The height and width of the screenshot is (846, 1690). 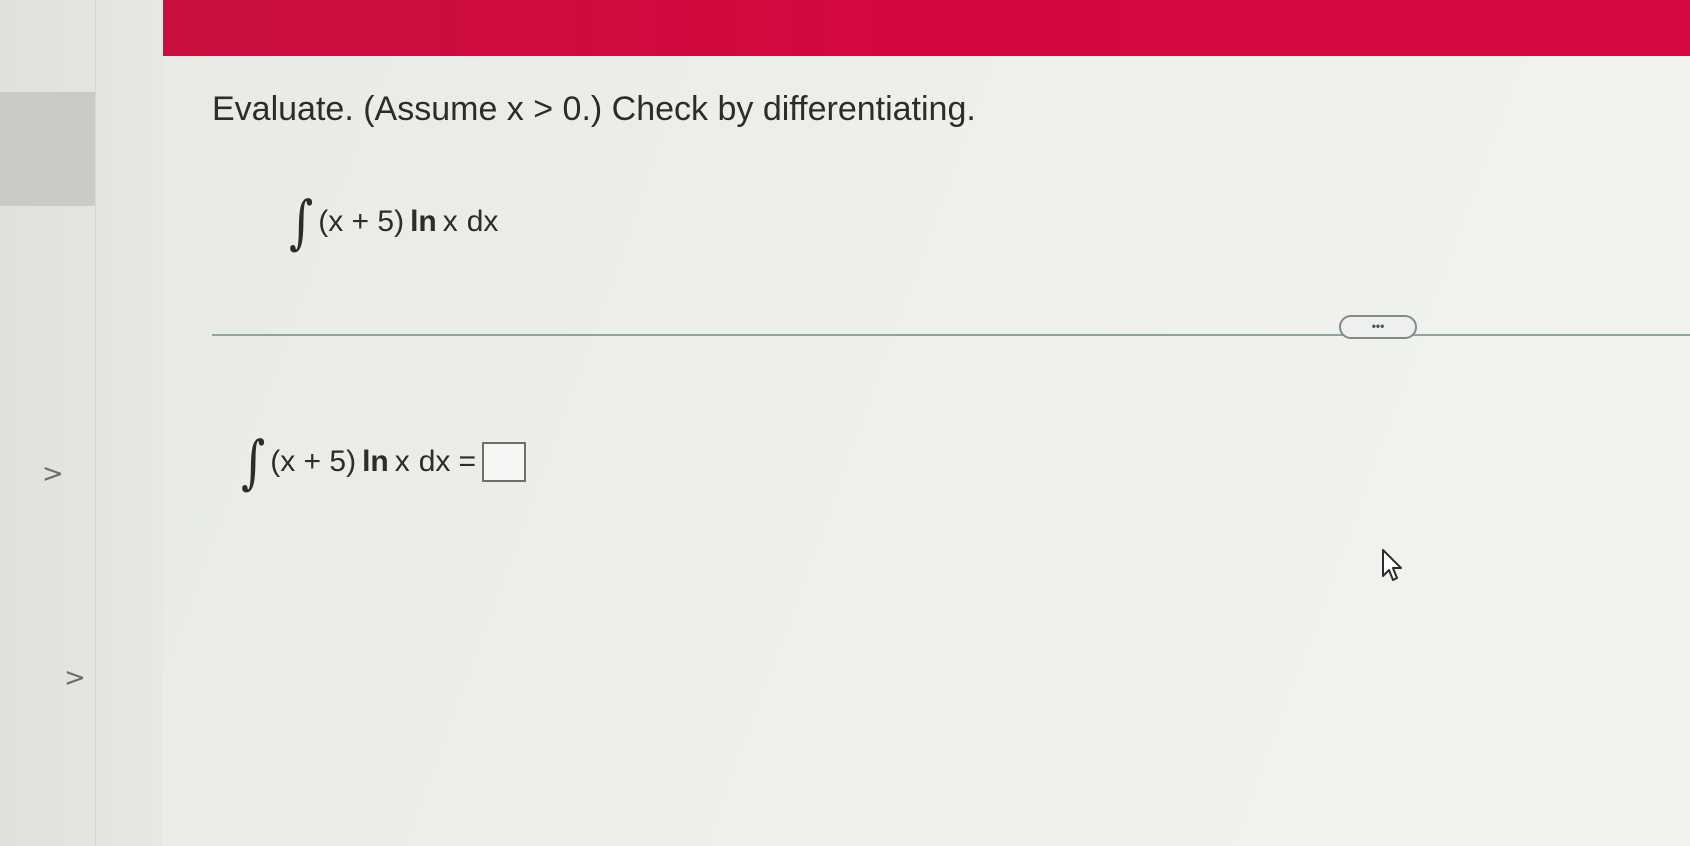 I want to click on answer-input, so click(x=503, y=462).